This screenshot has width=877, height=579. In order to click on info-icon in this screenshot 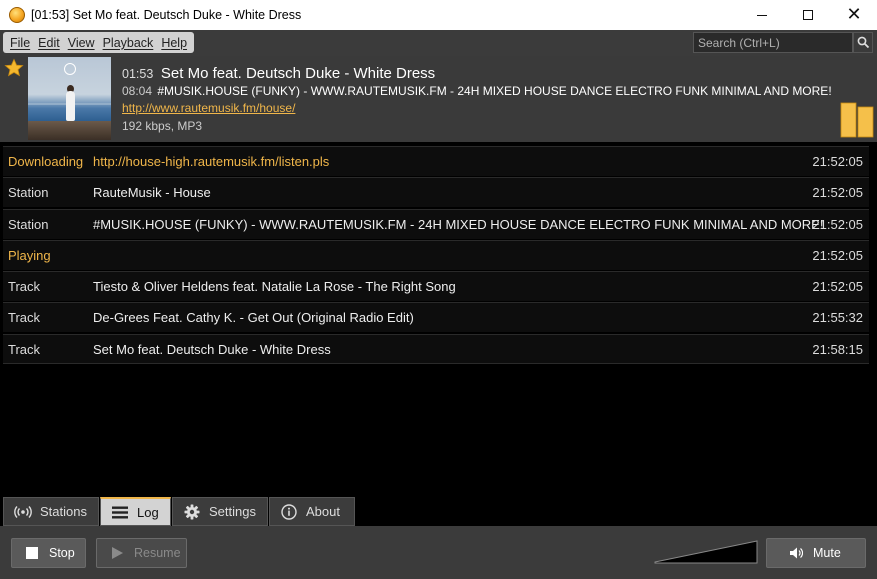, I will do `click(289, 511)`.